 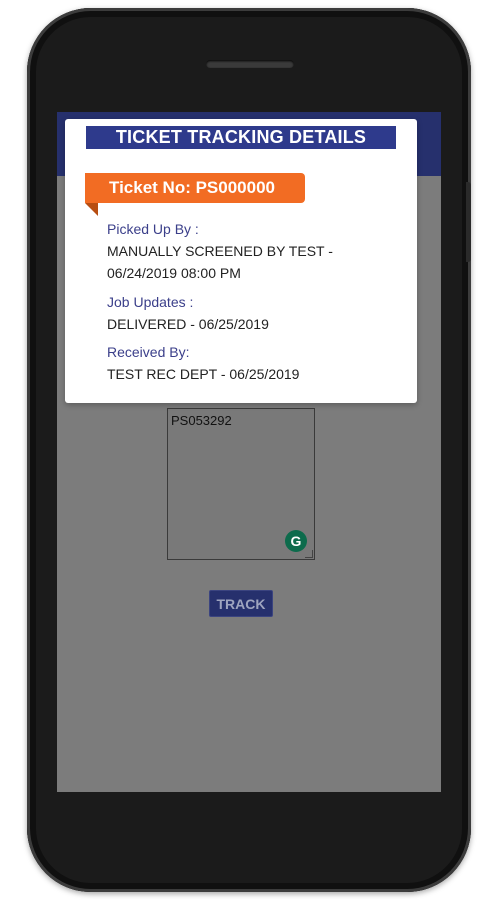 I want to click on ticket-input-value: PS053292, so click(x=201, y=420).